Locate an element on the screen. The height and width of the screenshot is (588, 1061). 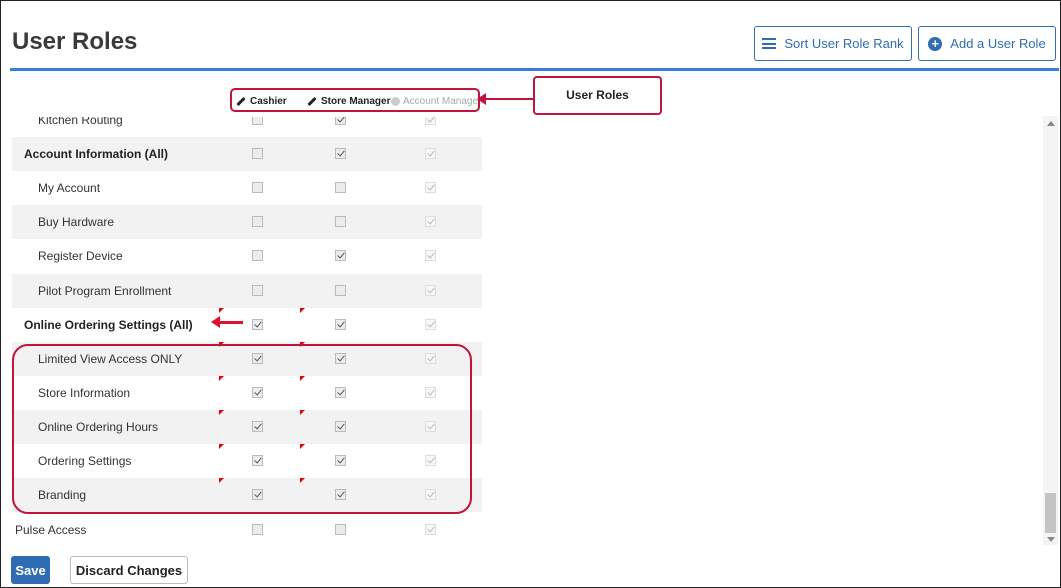
page-title: User Roles is located at coordinates (75, 41).